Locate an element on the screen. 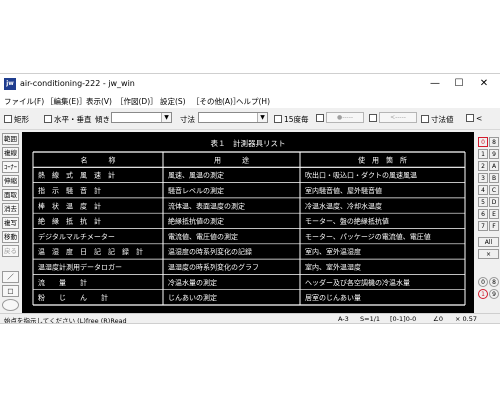 The width and height of the screenshot is (500, 400). layer-6-button: 6 is located at coordinates (483, 214).